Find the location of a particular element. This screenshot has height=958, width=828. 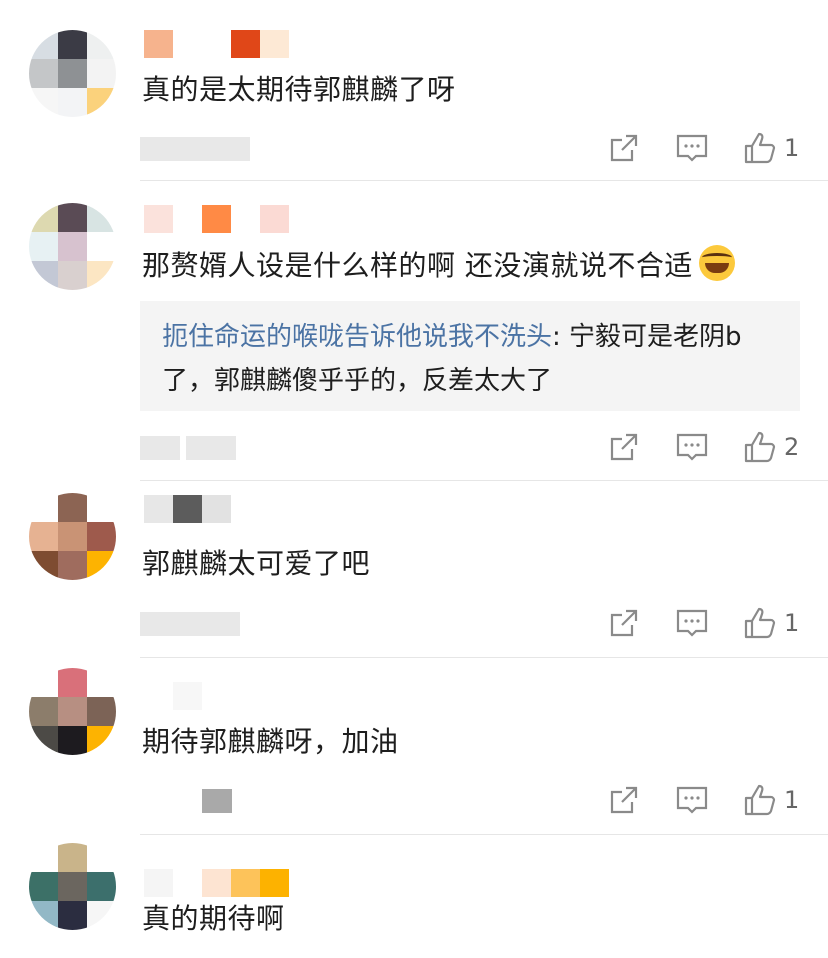

reply-preview: 扼住命运的喉咙告诉他说我不洗头: 宁毅可是老阴b了，郭麒麟傻乎乎的，反差太大了 is located at coordinates (470, 356).